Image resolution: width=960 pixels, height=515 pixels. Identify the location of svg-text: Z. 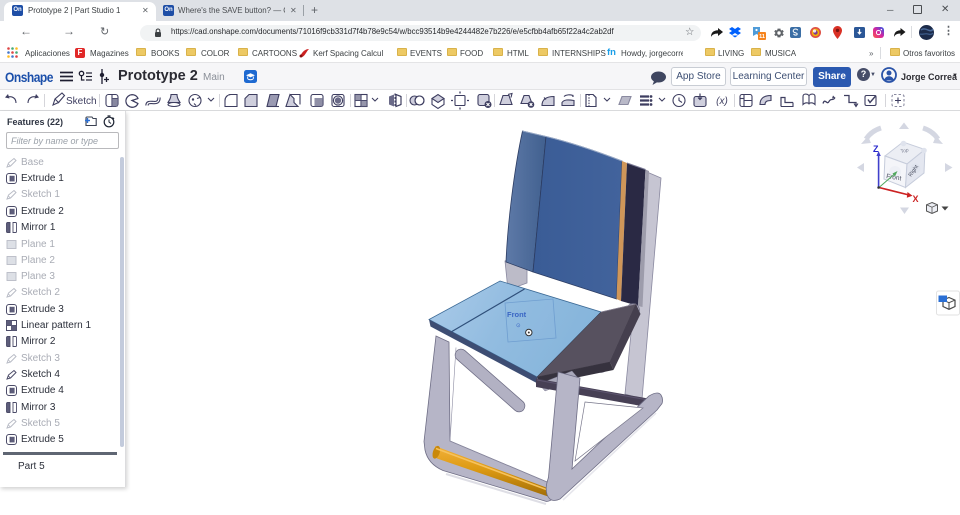
(876, 149).